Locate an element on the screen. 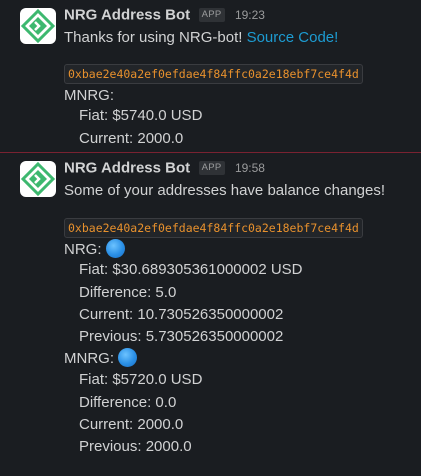 Image resolution: width=421 pixels, height=476 pixels. previous-value: Previous: 5.730526350000002 is located at coordinates (181, 336).